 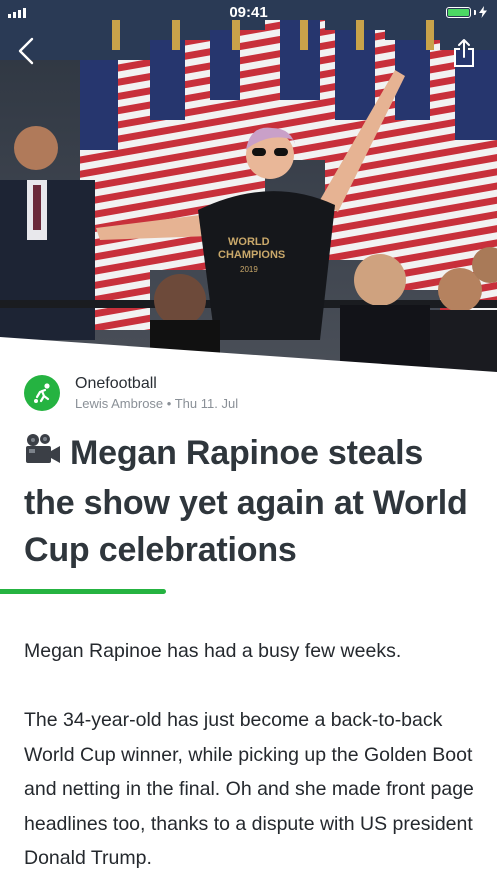 I want to click on article-meta: Lewis Ambrose • Thu 11. Jul, so click(x=156, y=403).